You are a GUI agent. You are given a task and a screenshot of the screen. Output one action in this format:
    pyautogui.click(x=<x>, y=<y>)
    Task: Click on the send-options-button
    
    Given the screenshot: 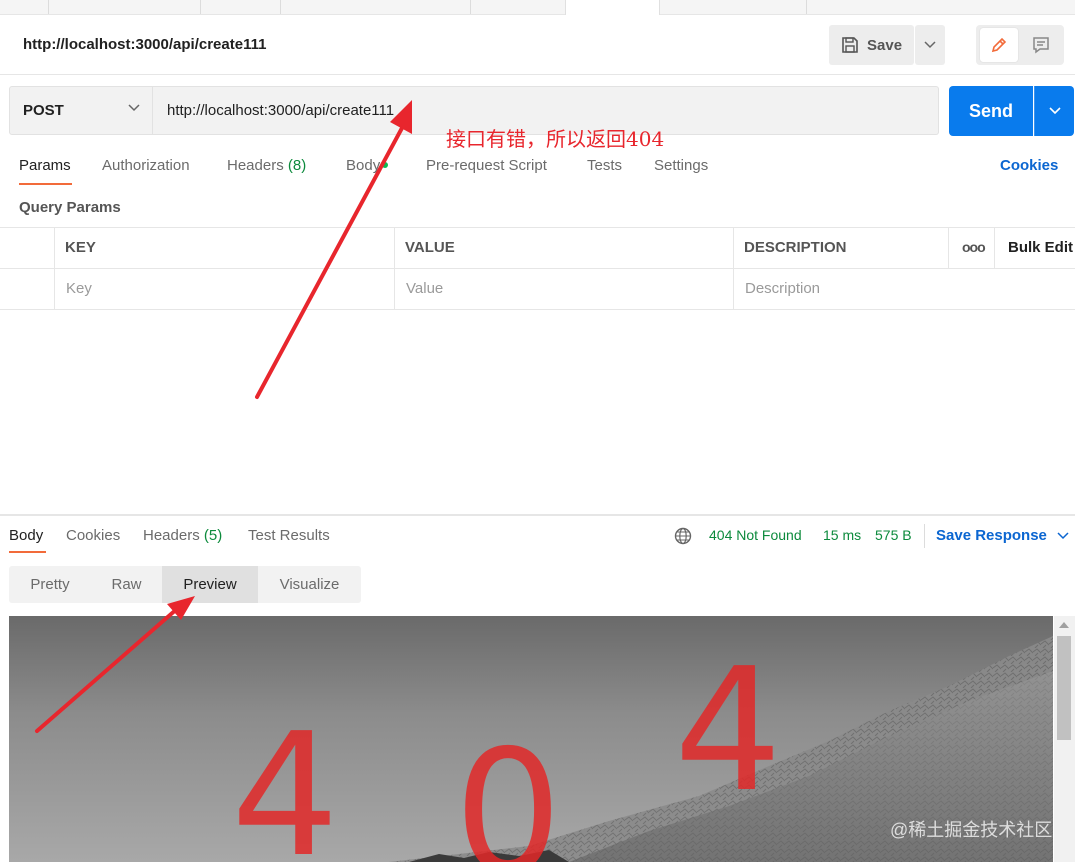 What is the action you would take?
    pyautogui.click(x=1054, y=111)
    